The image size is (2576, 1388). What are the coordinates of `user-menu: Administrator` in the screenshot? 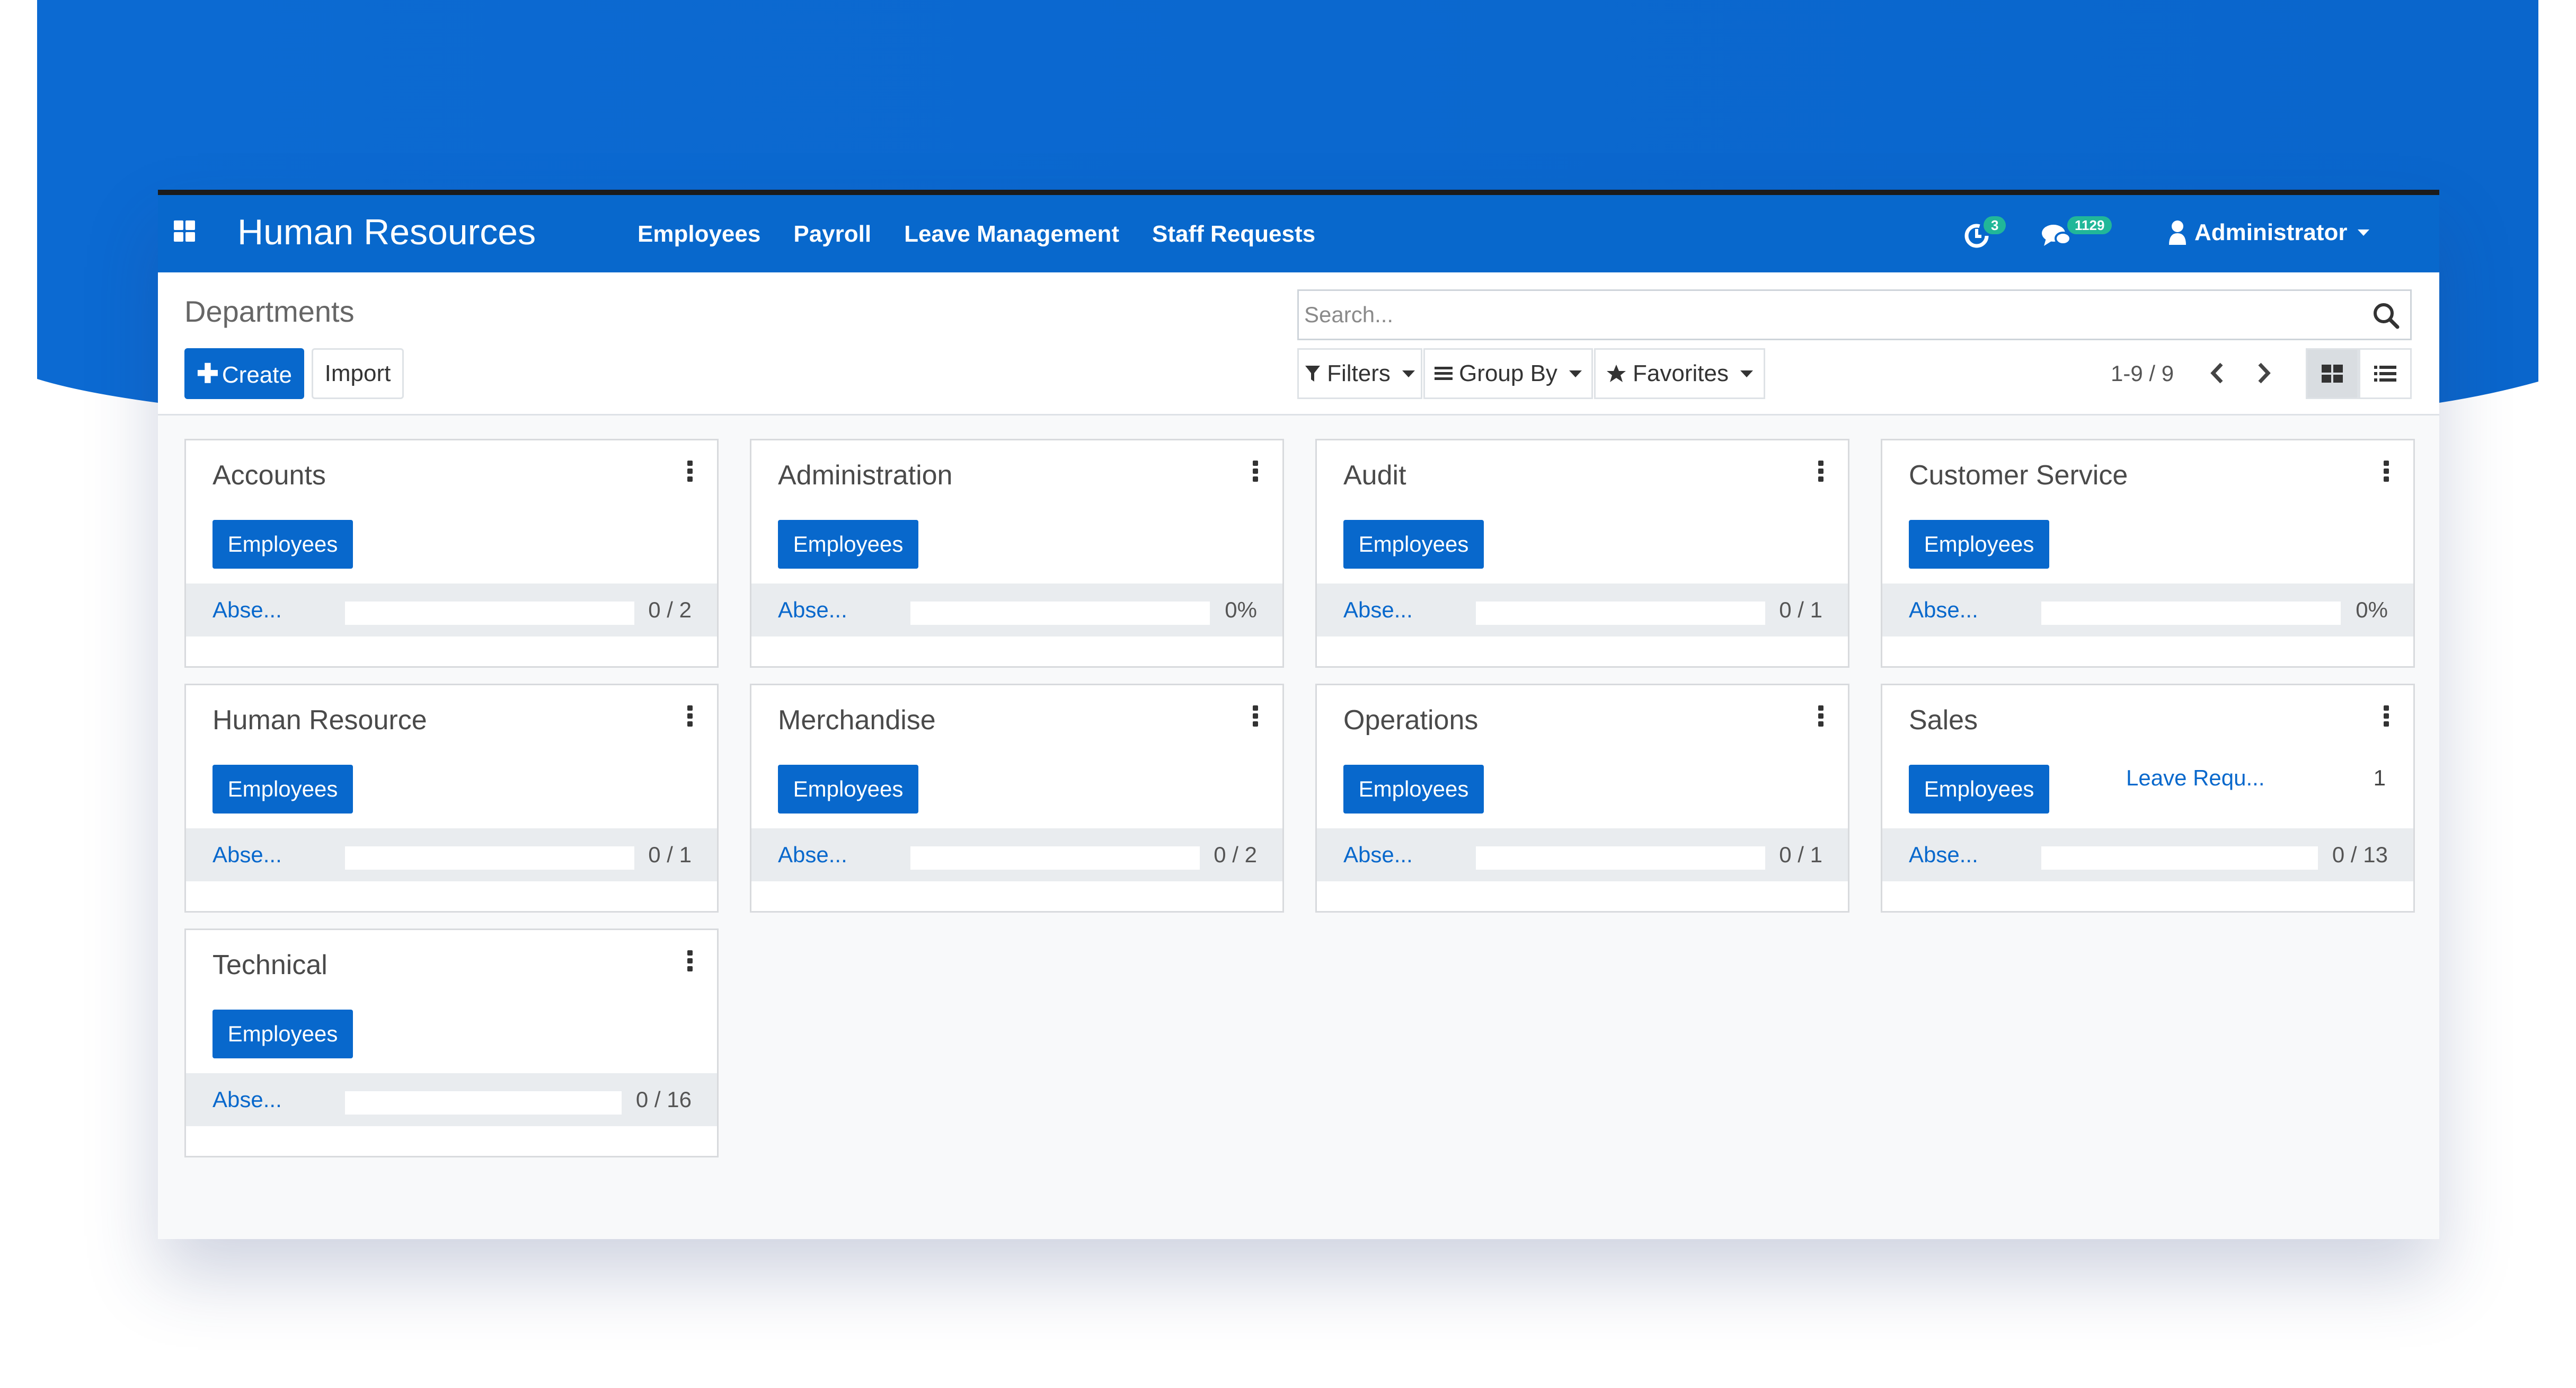 It's located at (2269, 233).